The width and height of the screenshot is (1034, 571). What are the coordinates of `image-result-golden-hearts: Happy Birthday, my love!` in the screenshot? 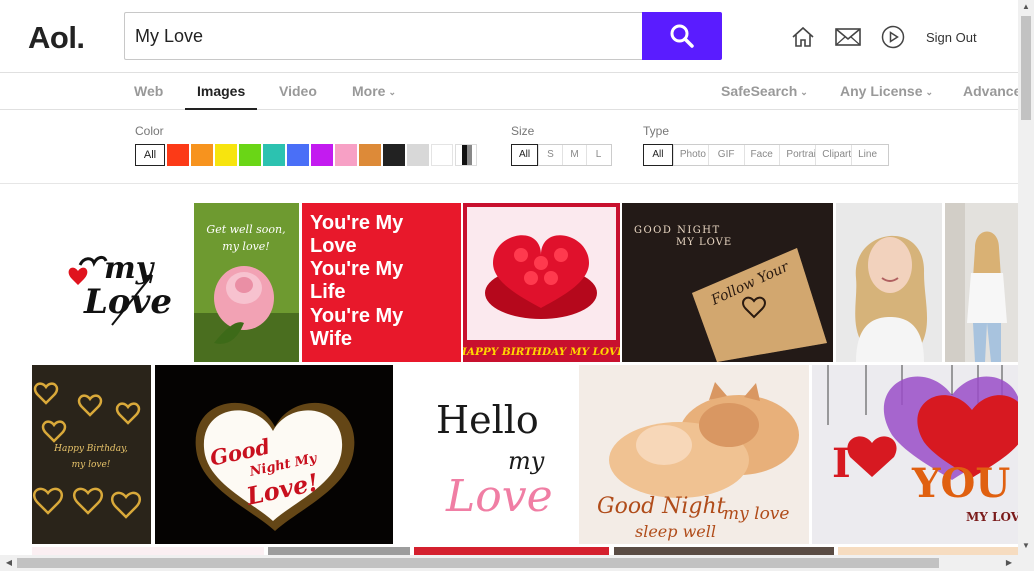 It's located at (91, 454).